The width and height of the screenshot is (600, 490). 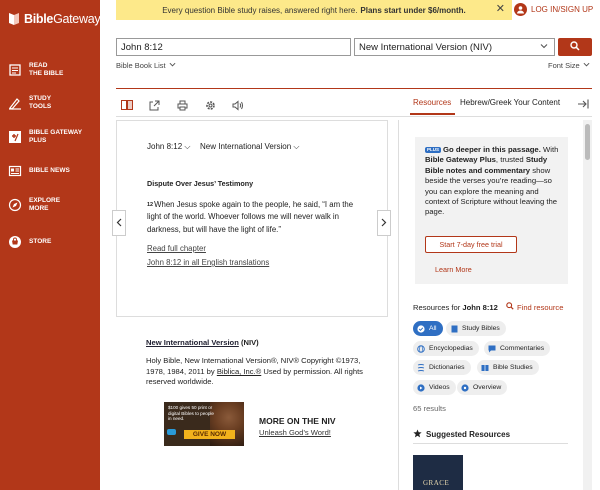 What do you see at coordinates (587, 305) in the screenshot?
I see `scrollbar` at bounding box center [587, 305].